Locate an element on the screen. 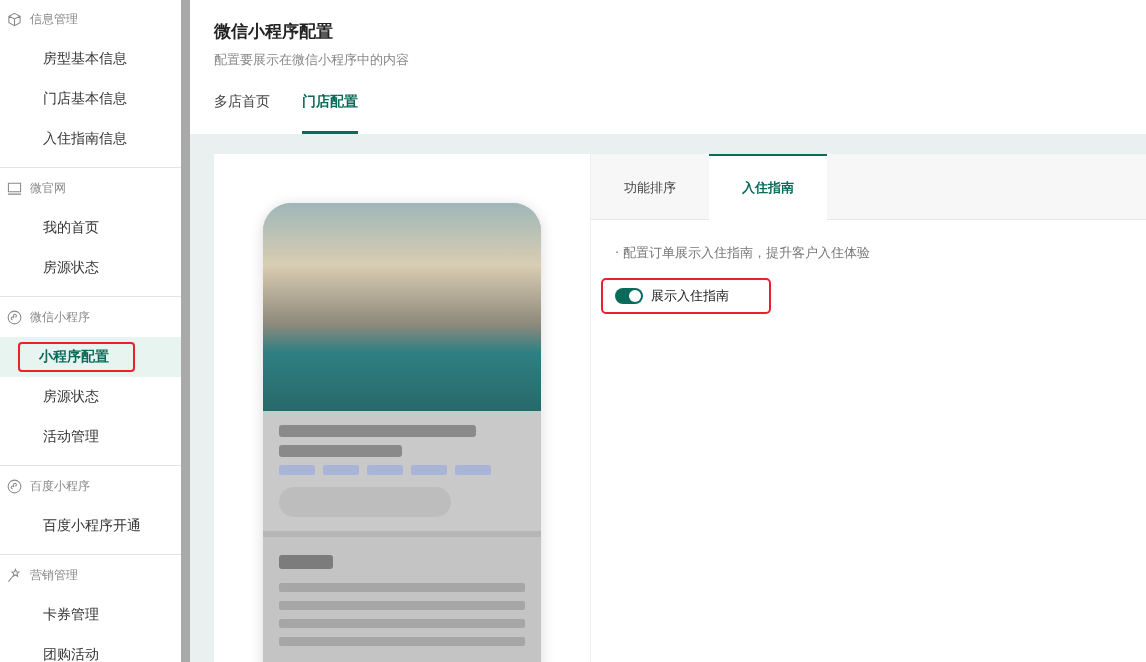  tab: 功能排序 is located at coordinates (650, 186).